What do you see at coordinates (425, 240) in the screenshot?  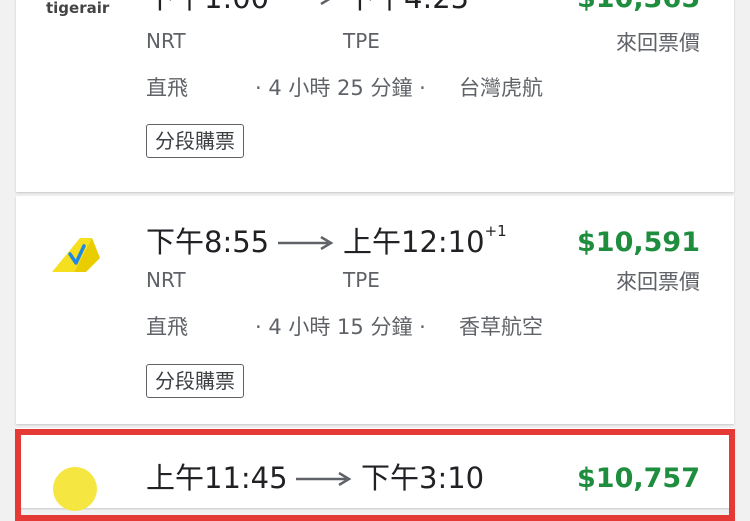 I see `arrive-time: 上午12:10+1` at bounding box center [425, 240].